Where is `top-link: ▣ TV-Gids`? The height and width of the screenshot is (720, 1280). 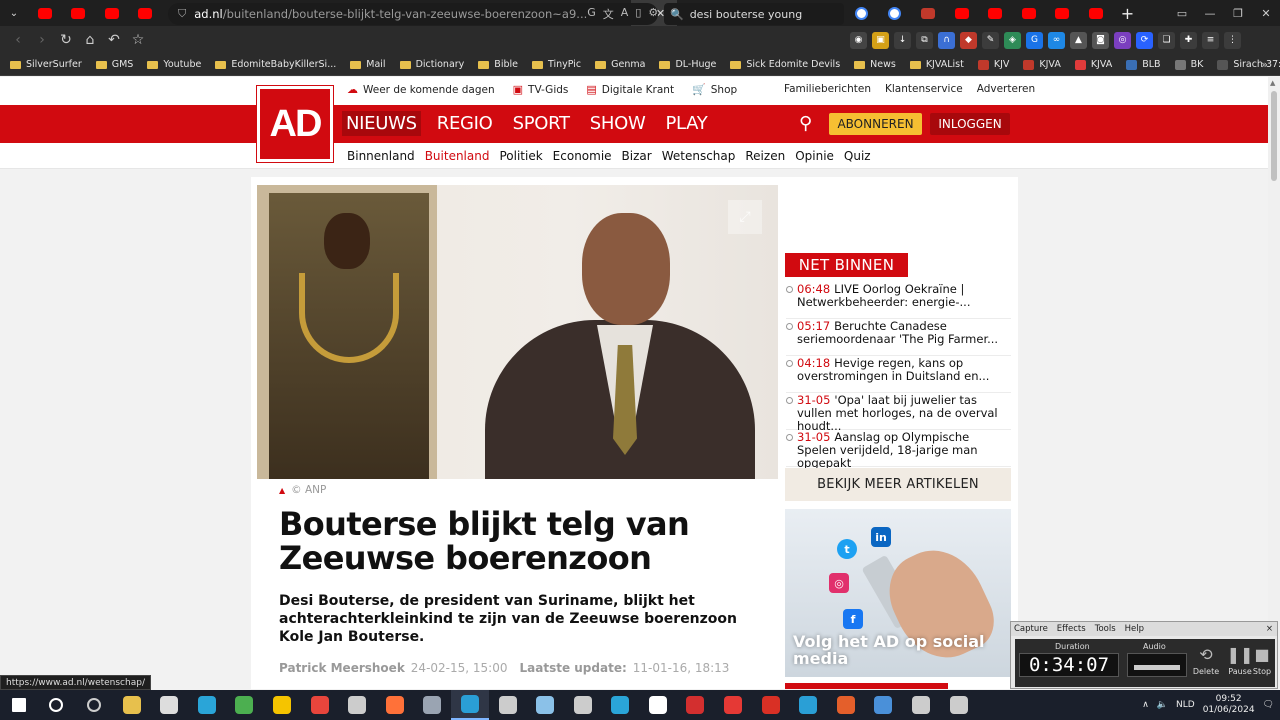
top-link: ▣ TV-Gids is located at coordinates (541, 89).